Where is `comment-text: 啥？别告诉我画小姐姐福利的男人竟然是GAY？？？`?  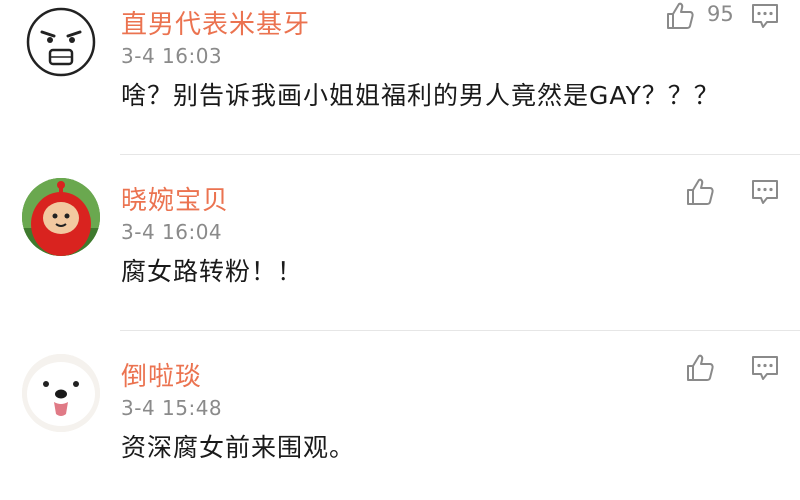 comment-text: 啥？别告诉我画小姐姐福利的男人竟然是GAY？？？ is located at coordinates (420, 95).